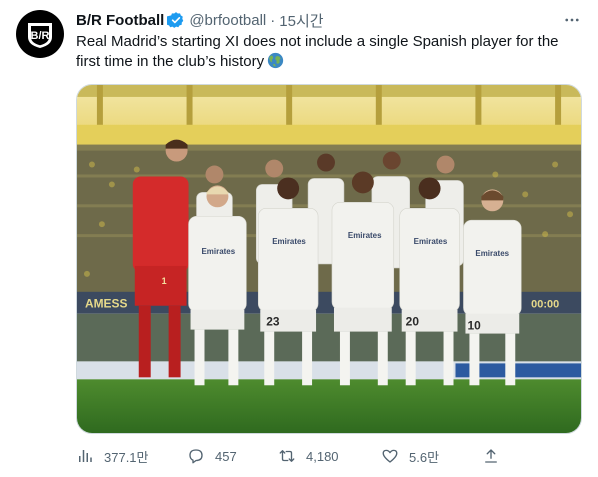 The image size is (598, 477). What do you see at coordinates (275, 60) in the screenshot?
I see `globe-emoji-icon` at bounding box center [275, 60].